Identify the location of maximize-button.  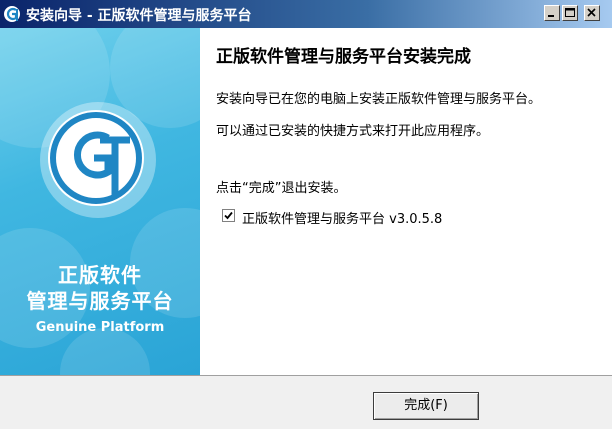
(570, 13).